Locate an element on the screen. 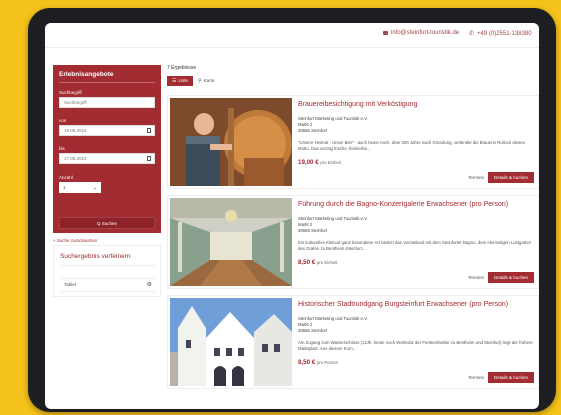 Image resolution: width=561 pixels, height=415 pixels. tab-map: ⚲ Karte is located at coordinates (206, 81).